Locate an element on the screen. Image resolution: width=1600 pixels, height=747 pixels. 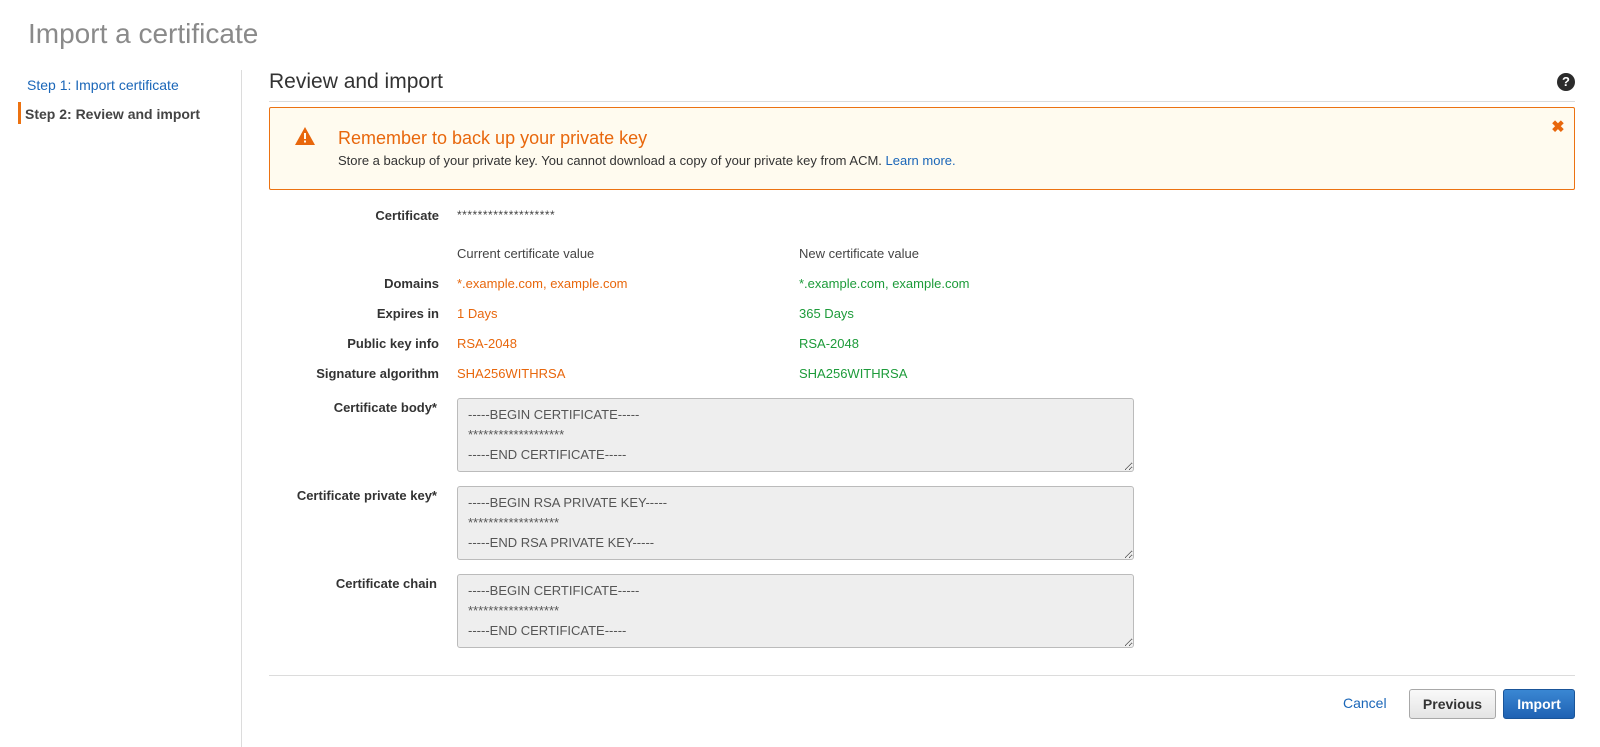
expires-in-current-value: 1 Days is located at coordinates (477, 313).